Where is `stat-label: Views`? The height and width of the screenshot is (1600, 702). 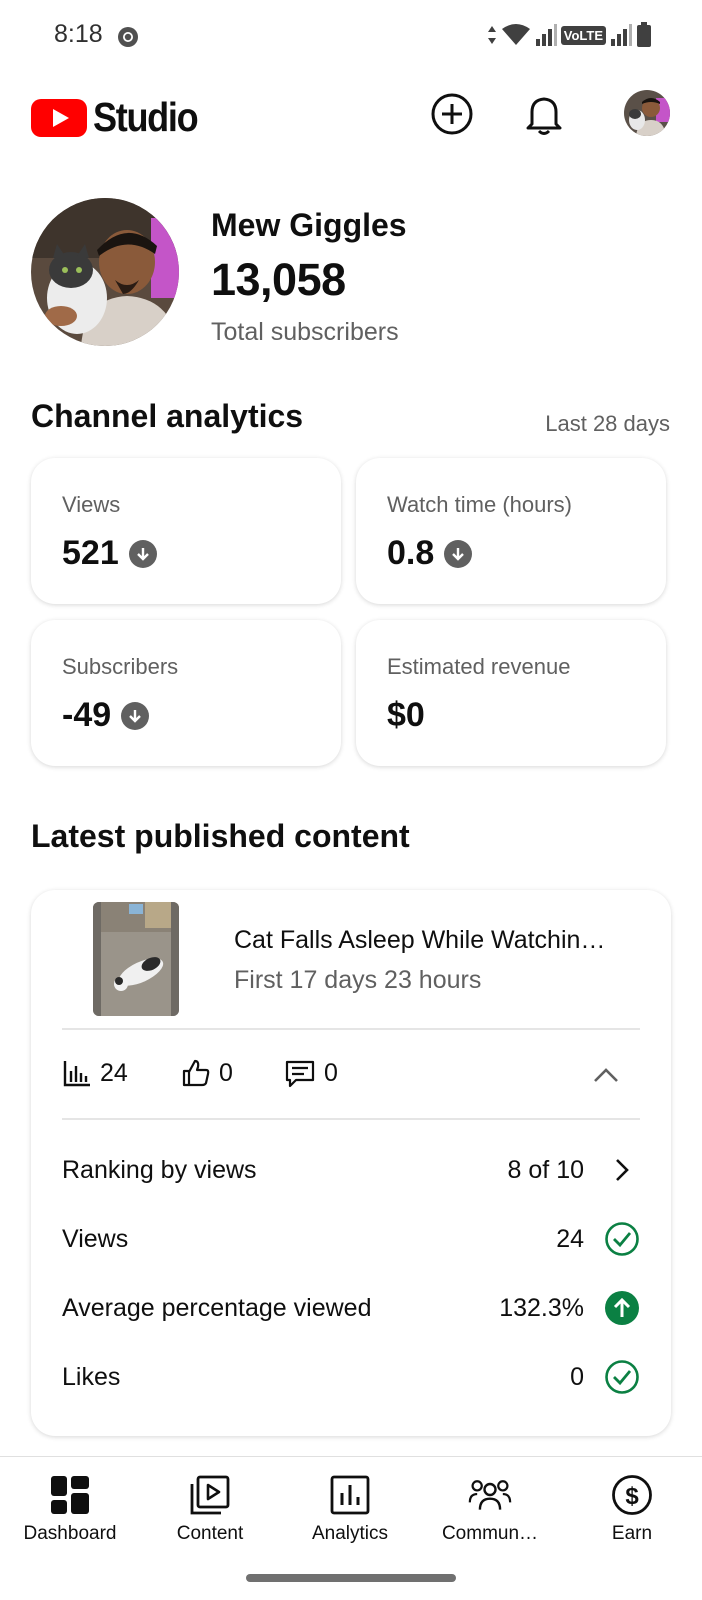 stat-label: Views is located at coordinates (91, 504).